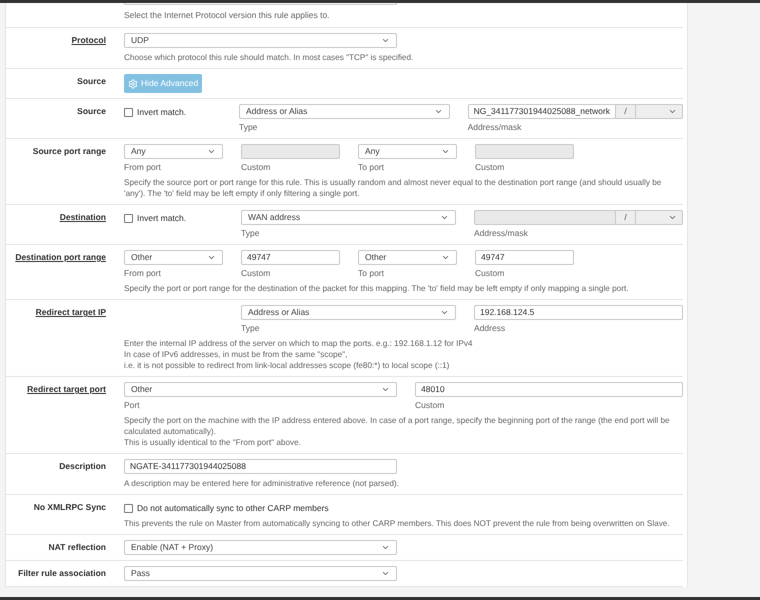 This screenshot has width=760, height=600. Describe the element at coordinates (69, 151) in the screenshot. I see `field-label: Source port range` at that location.